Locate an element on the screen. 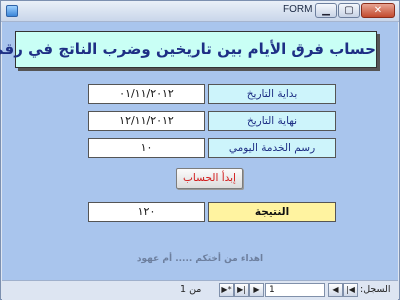  app-icon is located at coordinates (12, 11).